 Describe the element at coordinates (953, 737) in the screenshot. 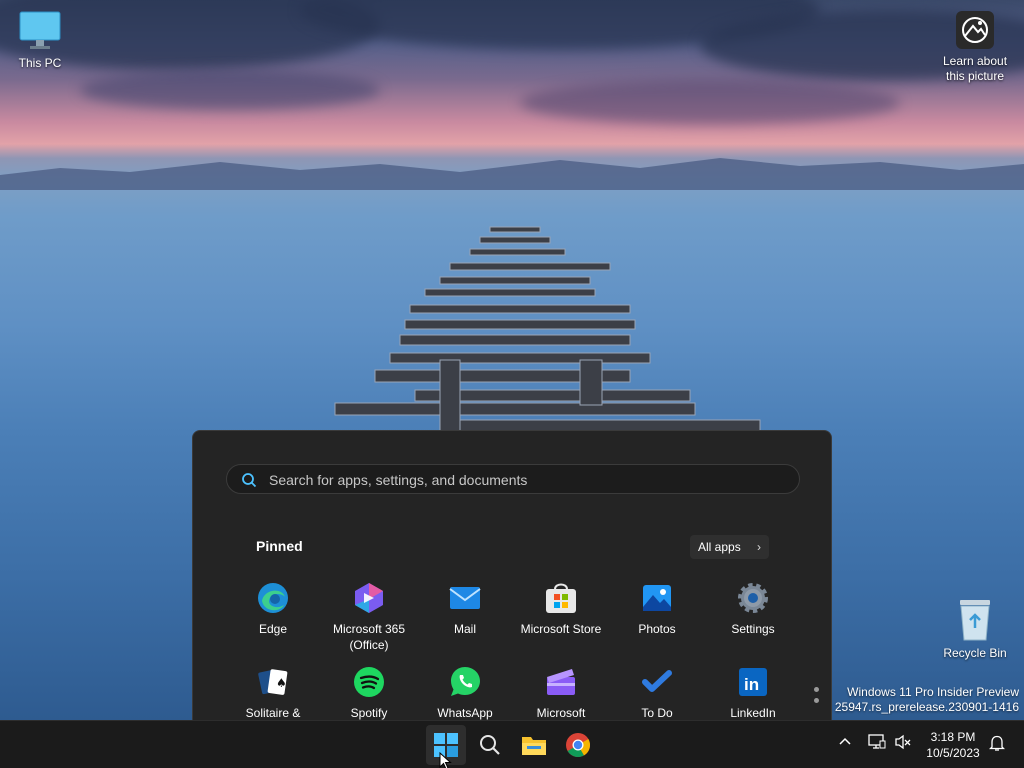

I see `clock-time: 3:18 PM` at that location.